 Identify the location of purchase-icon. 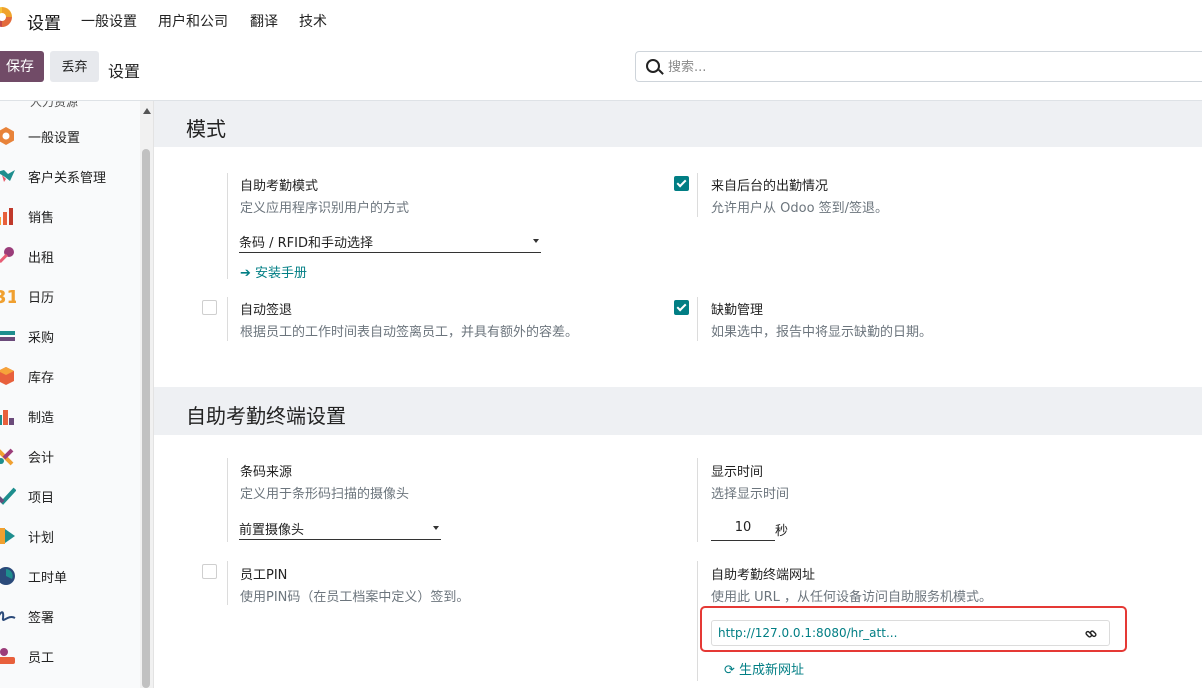
(7, 336).